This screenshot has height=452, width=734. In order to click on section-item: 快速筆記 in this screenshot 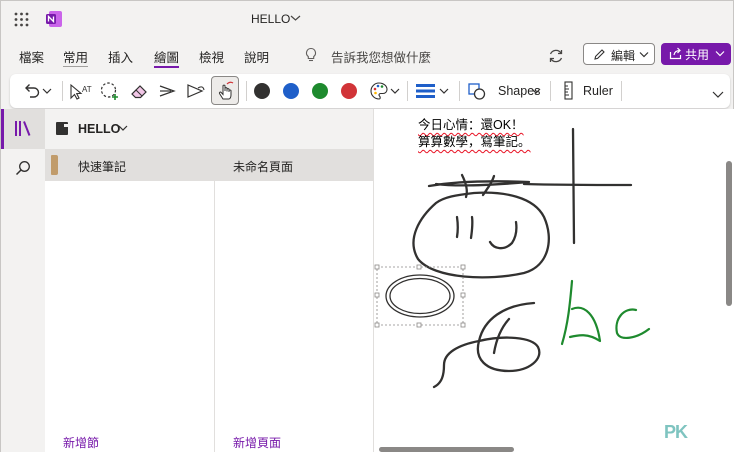, I will do `click(129, 165)`.